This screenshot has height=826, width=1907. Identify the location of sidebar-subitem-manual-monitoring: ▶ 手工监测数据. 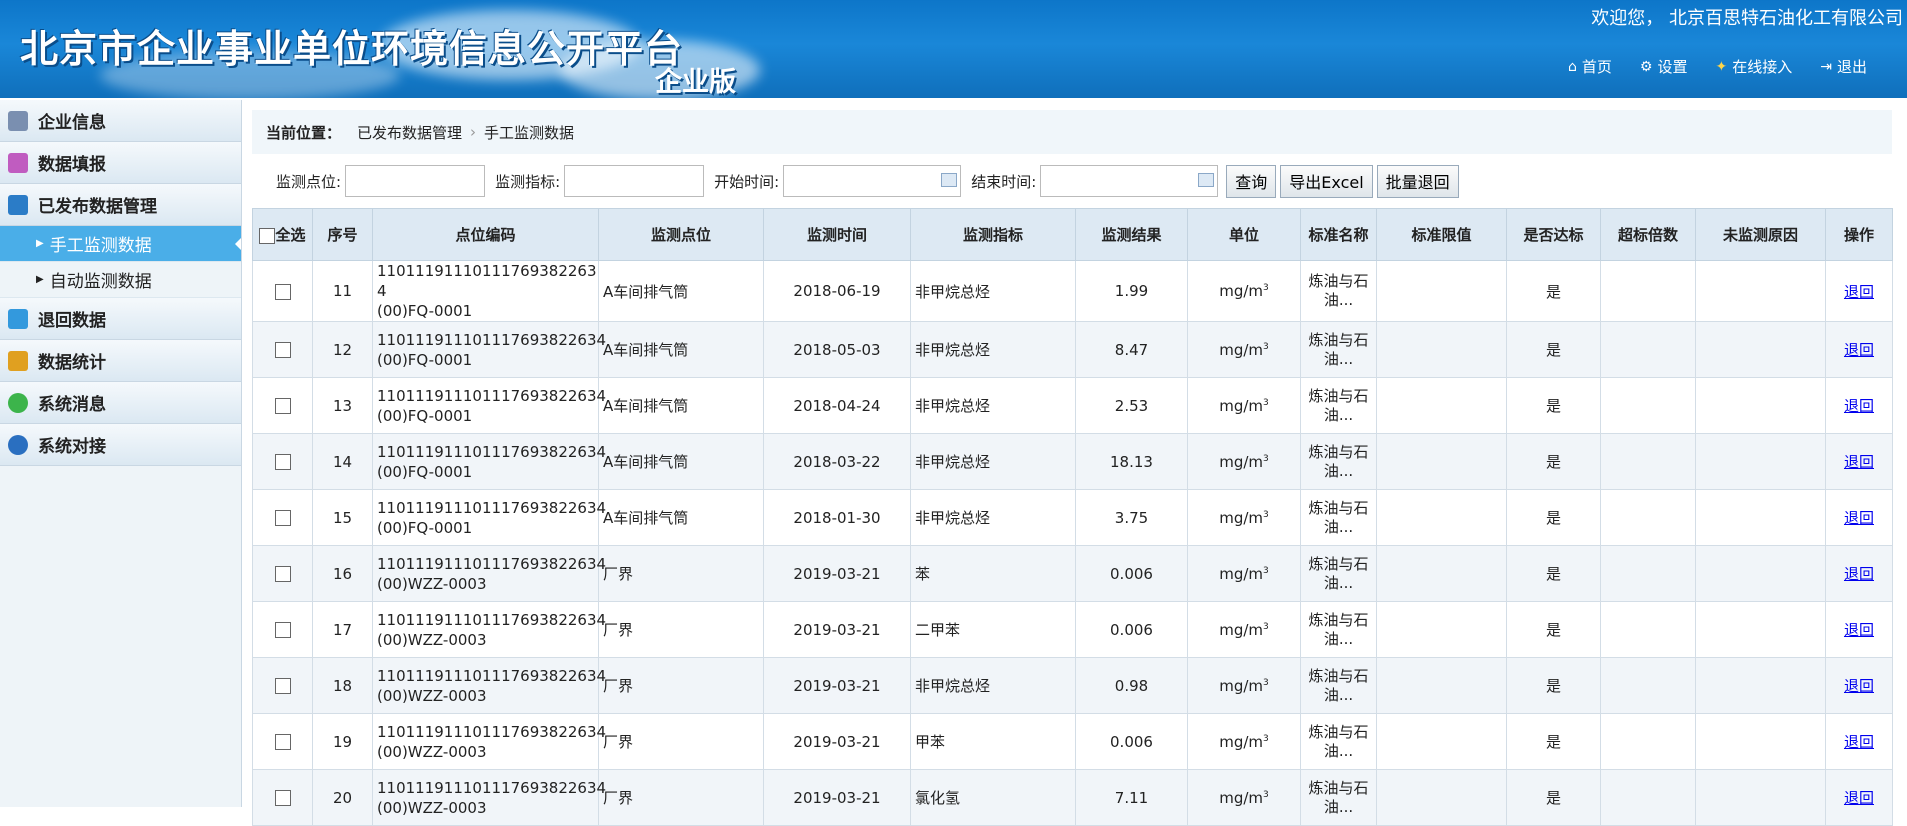
(120, 244).